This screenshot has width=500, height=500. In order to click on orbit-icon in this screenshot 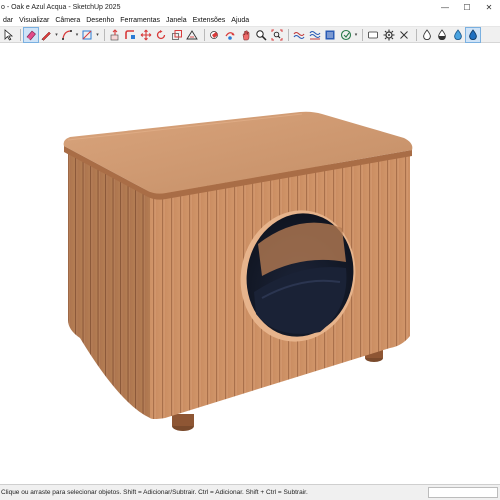, I will do `click(230, 35)`.